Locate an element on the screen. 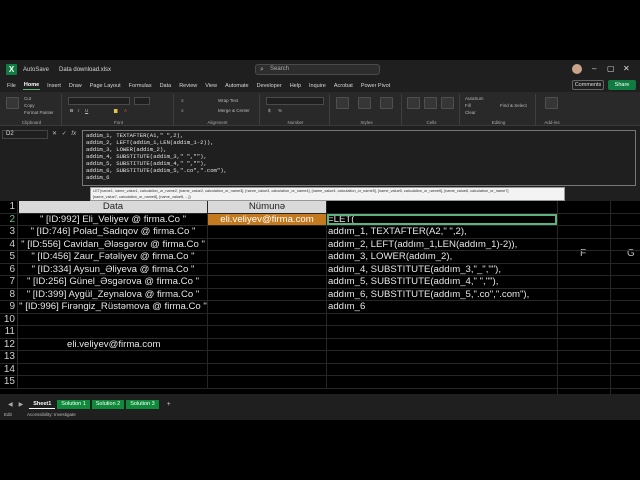 This screenshot has width=640, height=480. cut-button: Cut is located at coordinates (27, 98).